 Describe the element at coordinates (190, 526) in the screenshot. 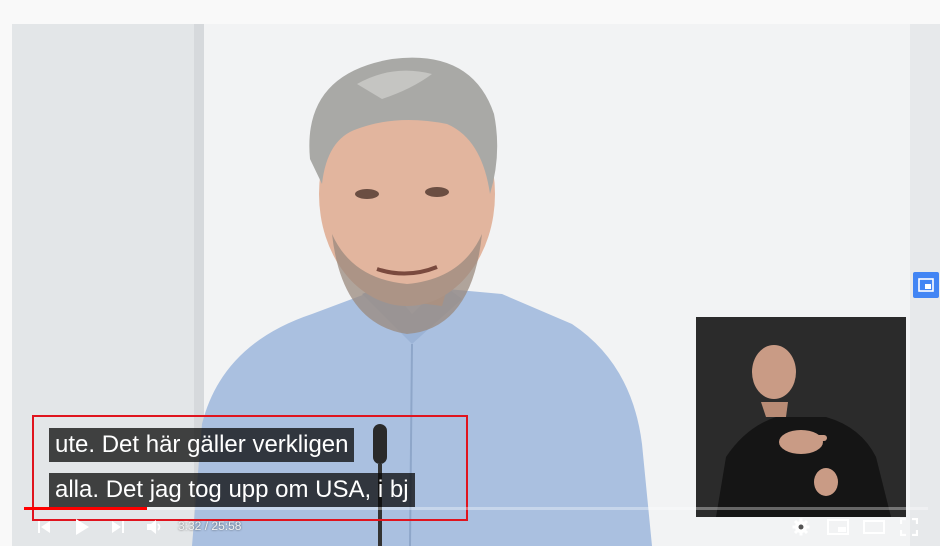

I see `current-time: 3:32` at that location.